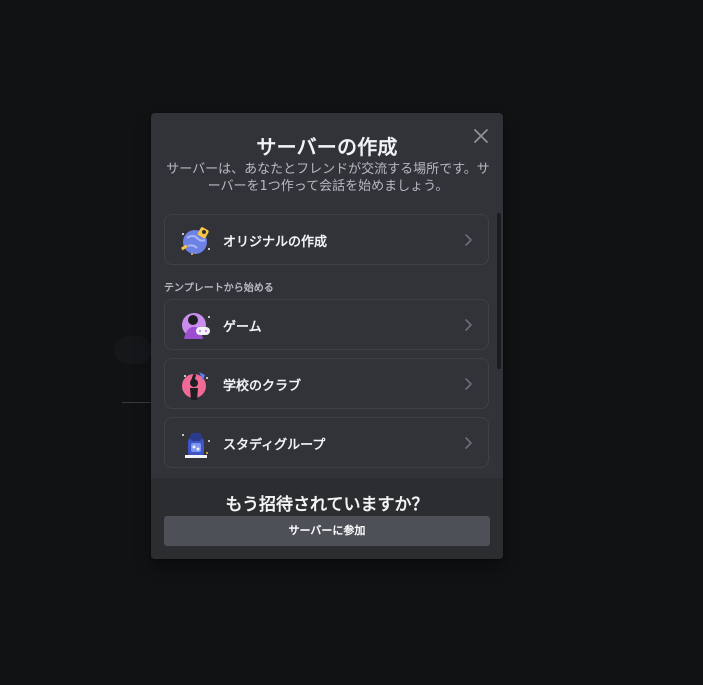 This screenshot has height=685, width=703. What do you see at coordinates (196, 444) in the screenshot?
I see `study-group-icon` at bounding box center [196, 444].